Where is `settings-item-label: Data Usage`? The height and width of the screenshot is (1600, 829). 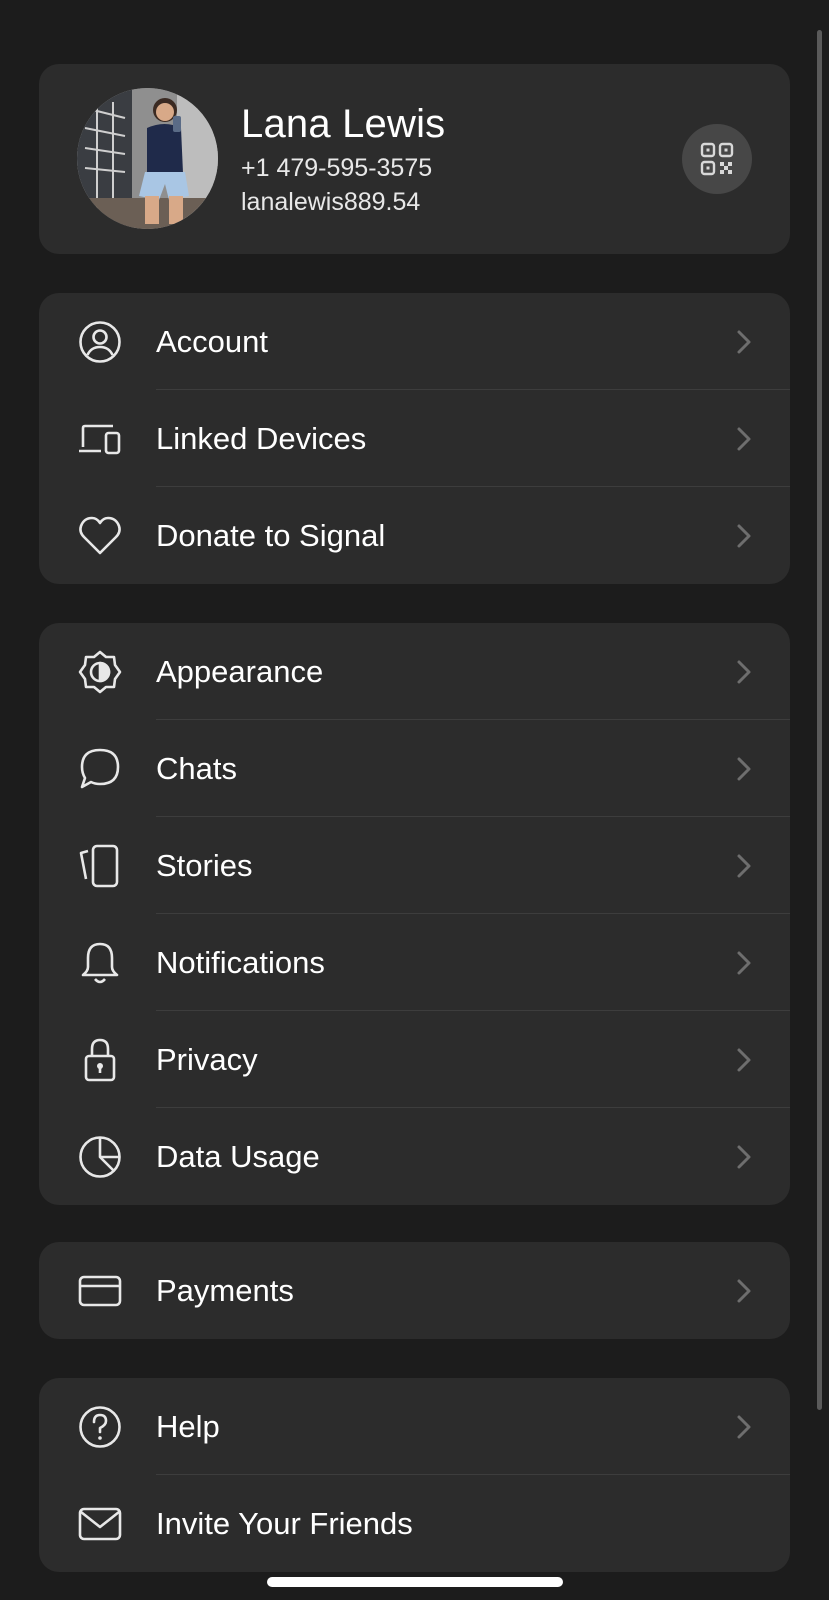
settings-item-label: Data Usage is located at coordinates (238, 1156).